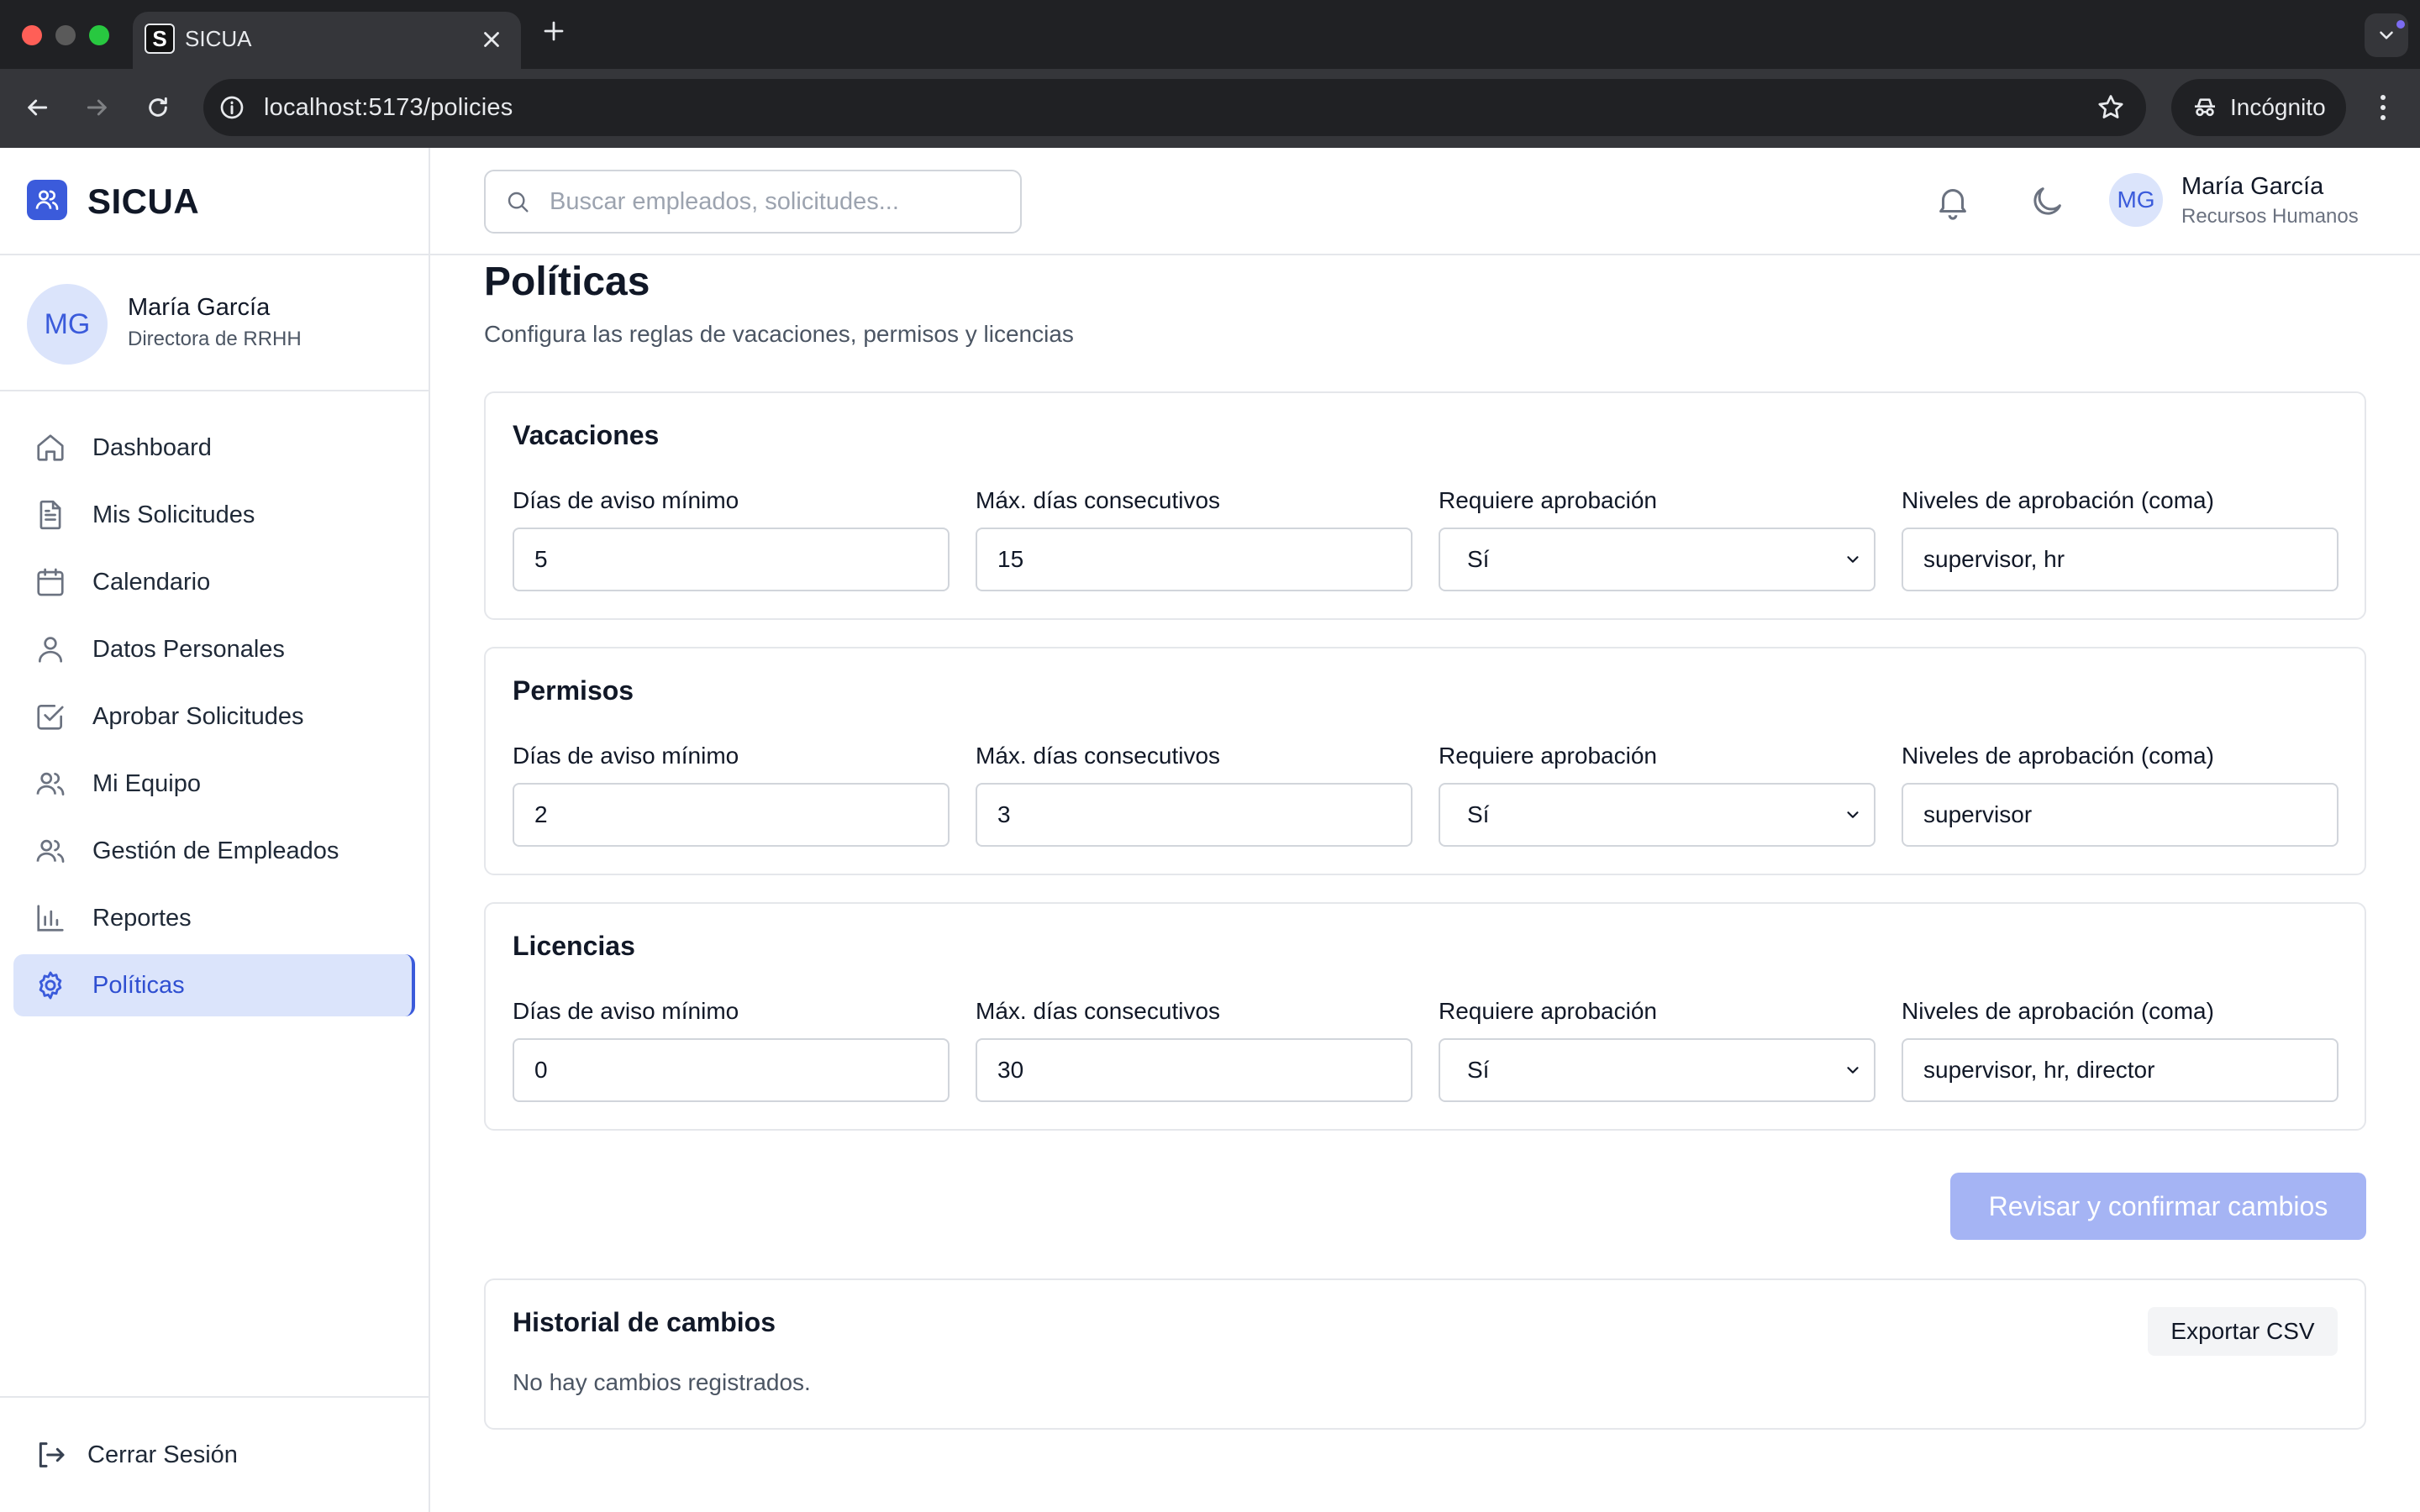  Describe the element at coordinates (732, 1070) in the screenshot. I see `notice-input: 0` at that location.